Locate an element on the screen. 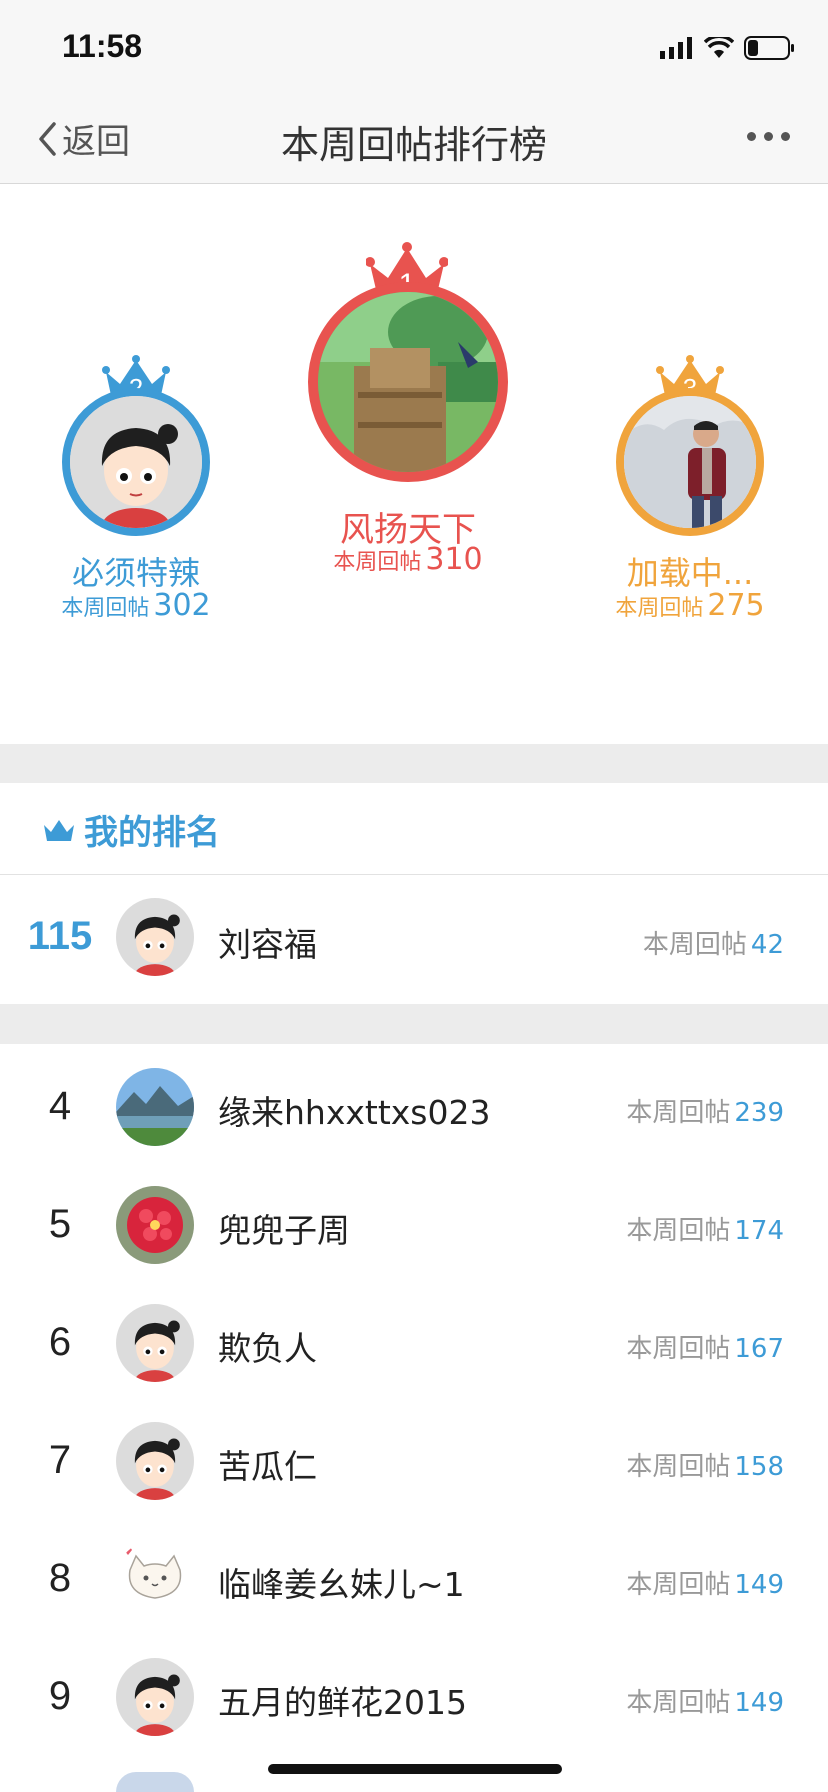  list-item: 5 兜兜子周 本周回帖 174 is located at coordinates (414, 1225).